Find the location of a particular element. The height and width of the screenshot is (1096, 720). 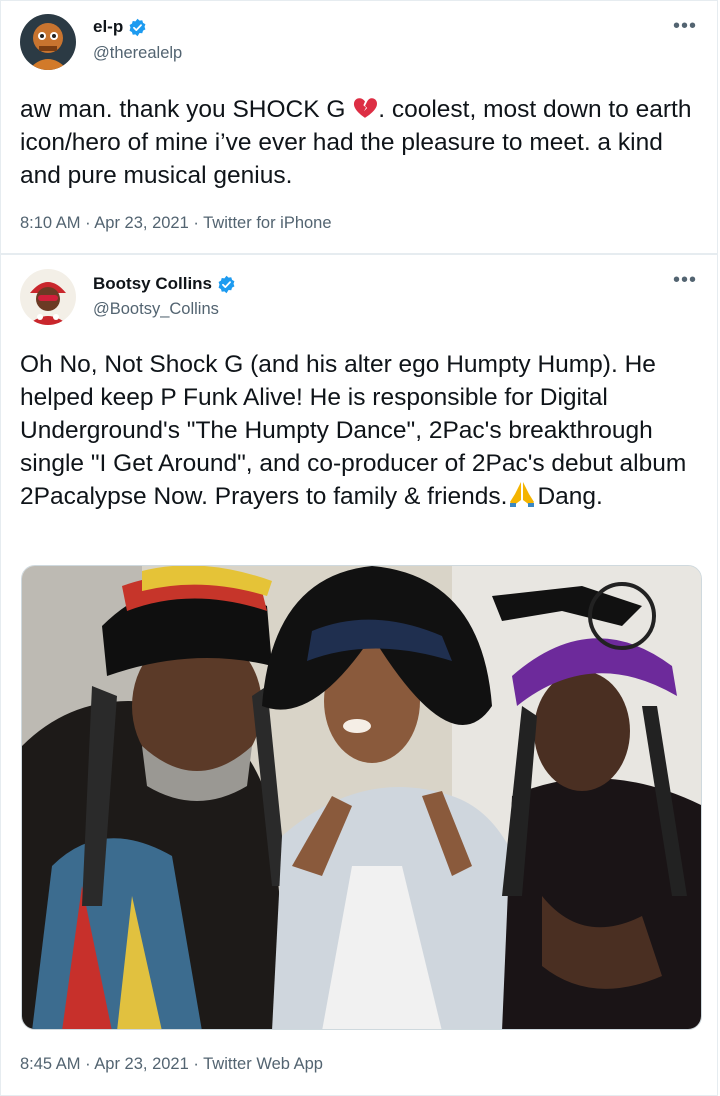

tweet-text-part: aw man. thank you SHOCK G is located at coordinates (186, 109).